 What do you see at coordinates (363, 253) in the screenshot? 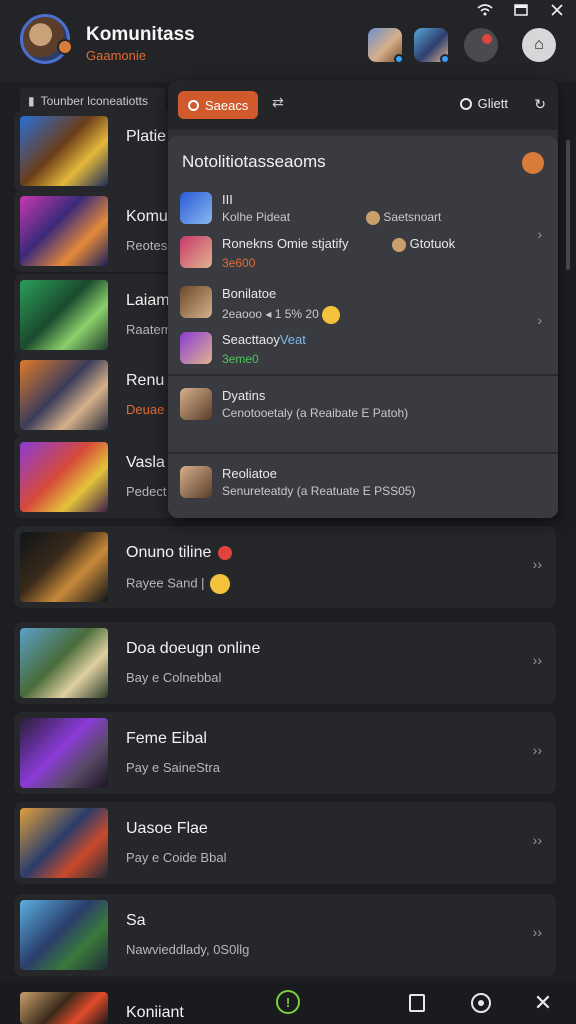
I see `notification-row: Ronekns Omie stjatify Gtotuok 3e600` at bounding box center [363, 253].